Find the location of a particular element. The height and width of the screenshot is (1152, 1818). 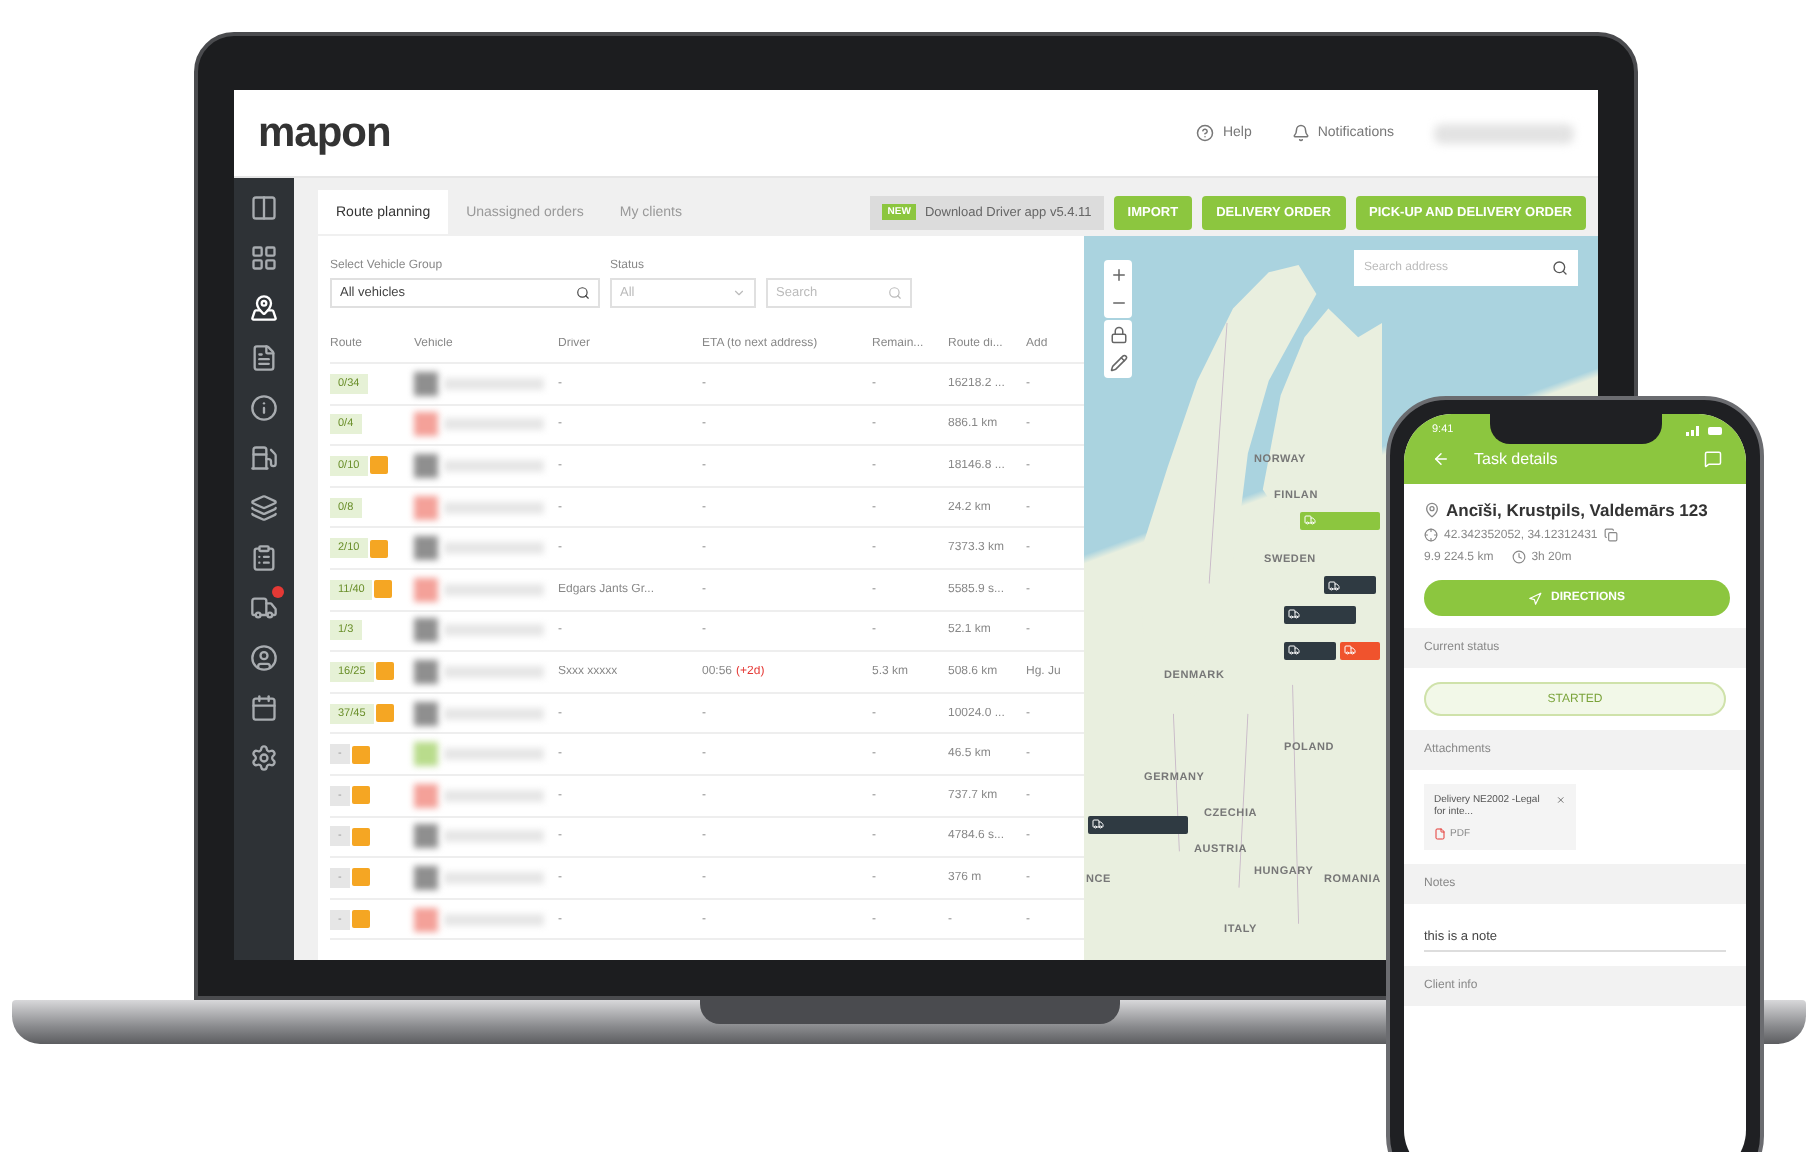

lock-button is located at coordinates (1118, 335).